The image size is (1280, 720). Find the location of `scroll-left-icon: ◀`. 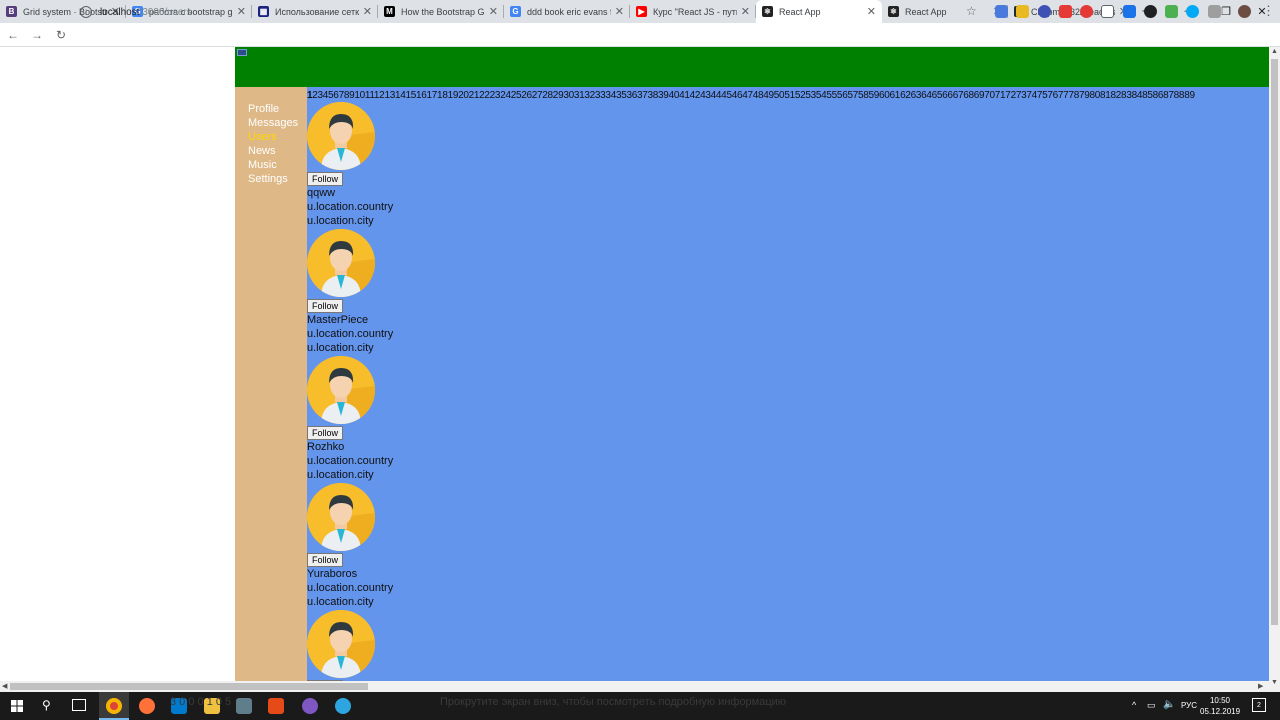

scroll-left-icon: ◀ is located at coordinates (4, 686).